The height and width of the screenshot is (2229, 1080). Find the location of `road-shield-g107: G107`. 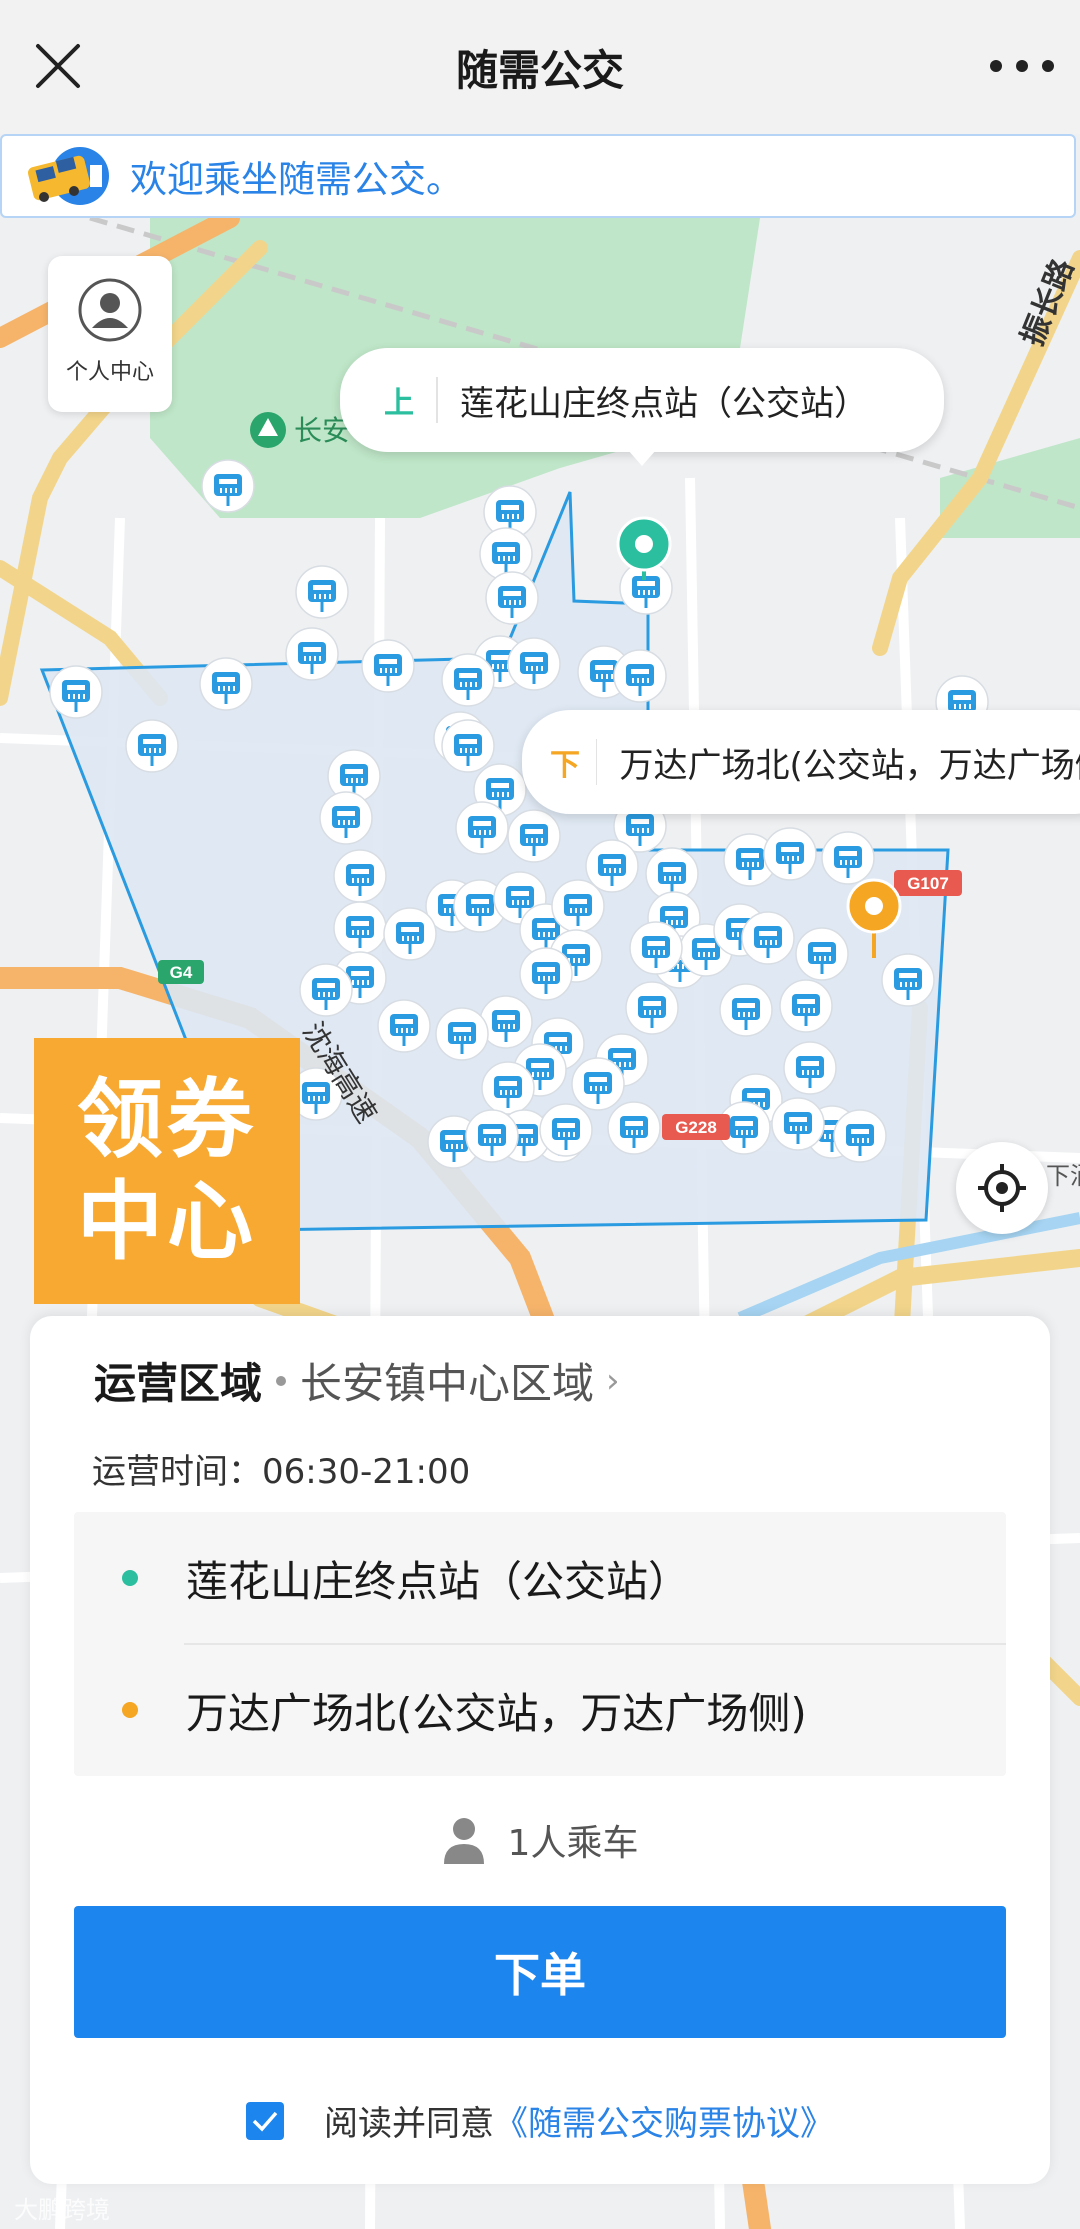

road-shield-g107: G107 is located at coordinates (928, 883).